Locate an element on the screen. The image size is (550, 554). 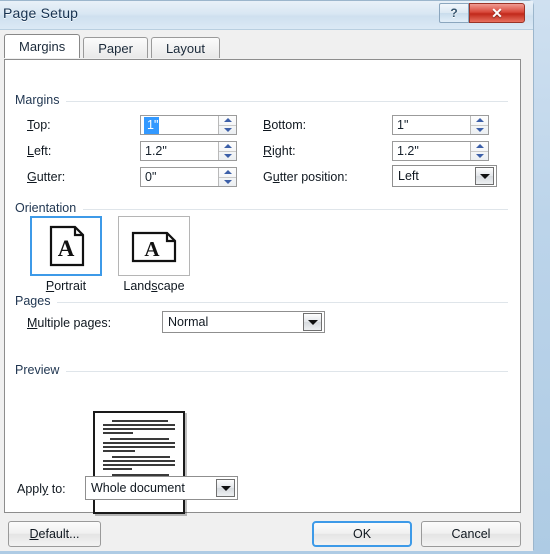
top-margin-spin-buttons is located at coordinates (227, 125).